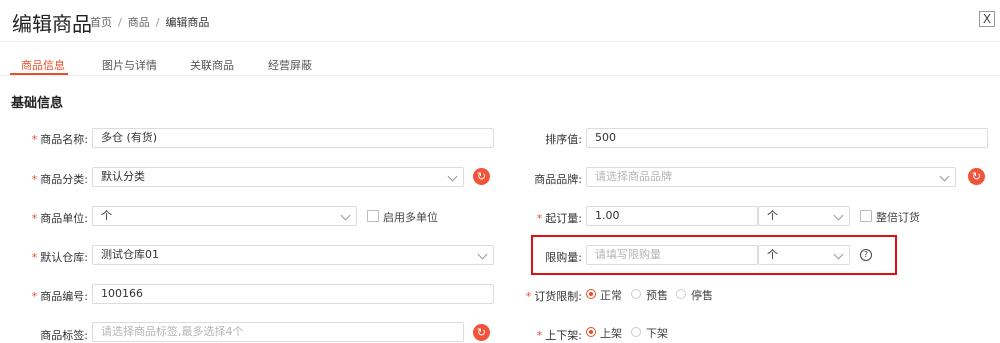 The height and width of the screenshot is (343, 1000). I want to click on brand-label: 商品品牌:, so click(558, 179).